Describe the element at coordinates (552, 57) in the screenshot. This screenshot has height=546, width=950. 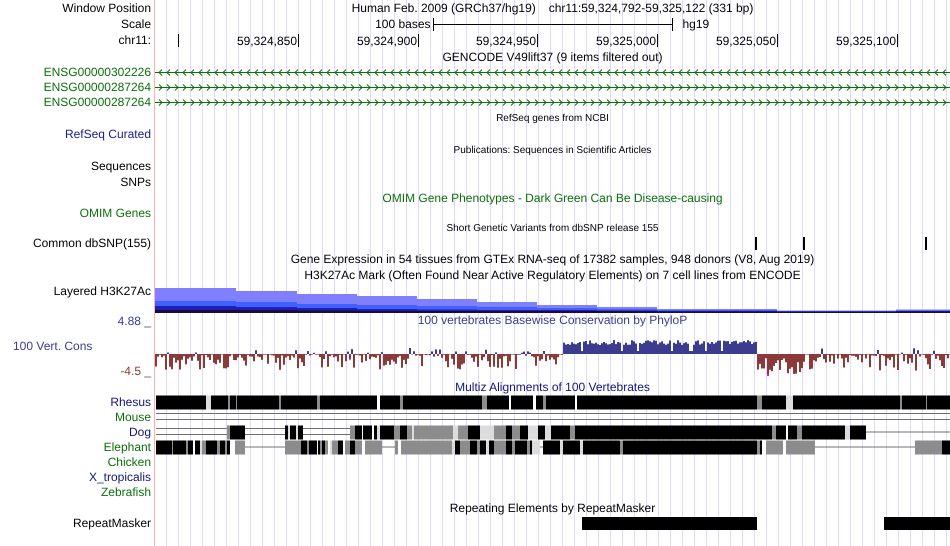
I see `track-title: GENCODE V49lift37 (9 items filtered out)` at that location.